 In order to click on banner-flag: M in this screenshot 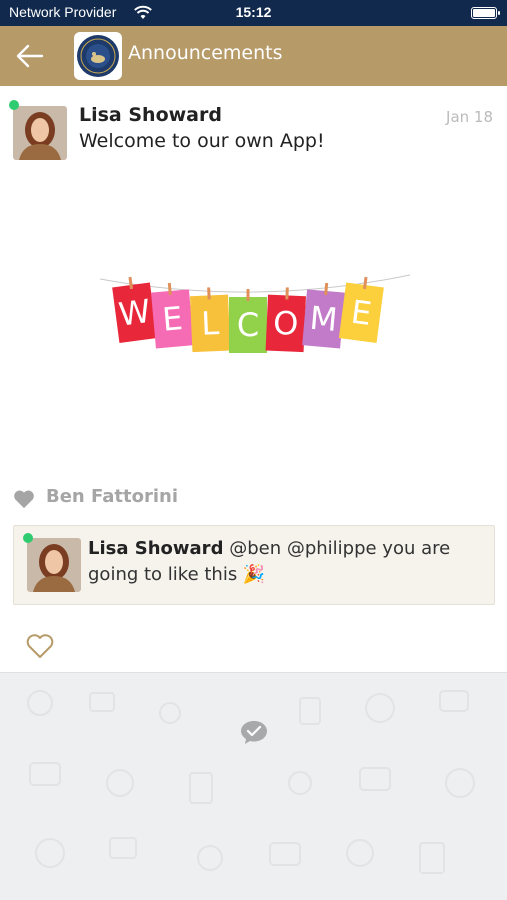, I will do `click(323, 315)`.